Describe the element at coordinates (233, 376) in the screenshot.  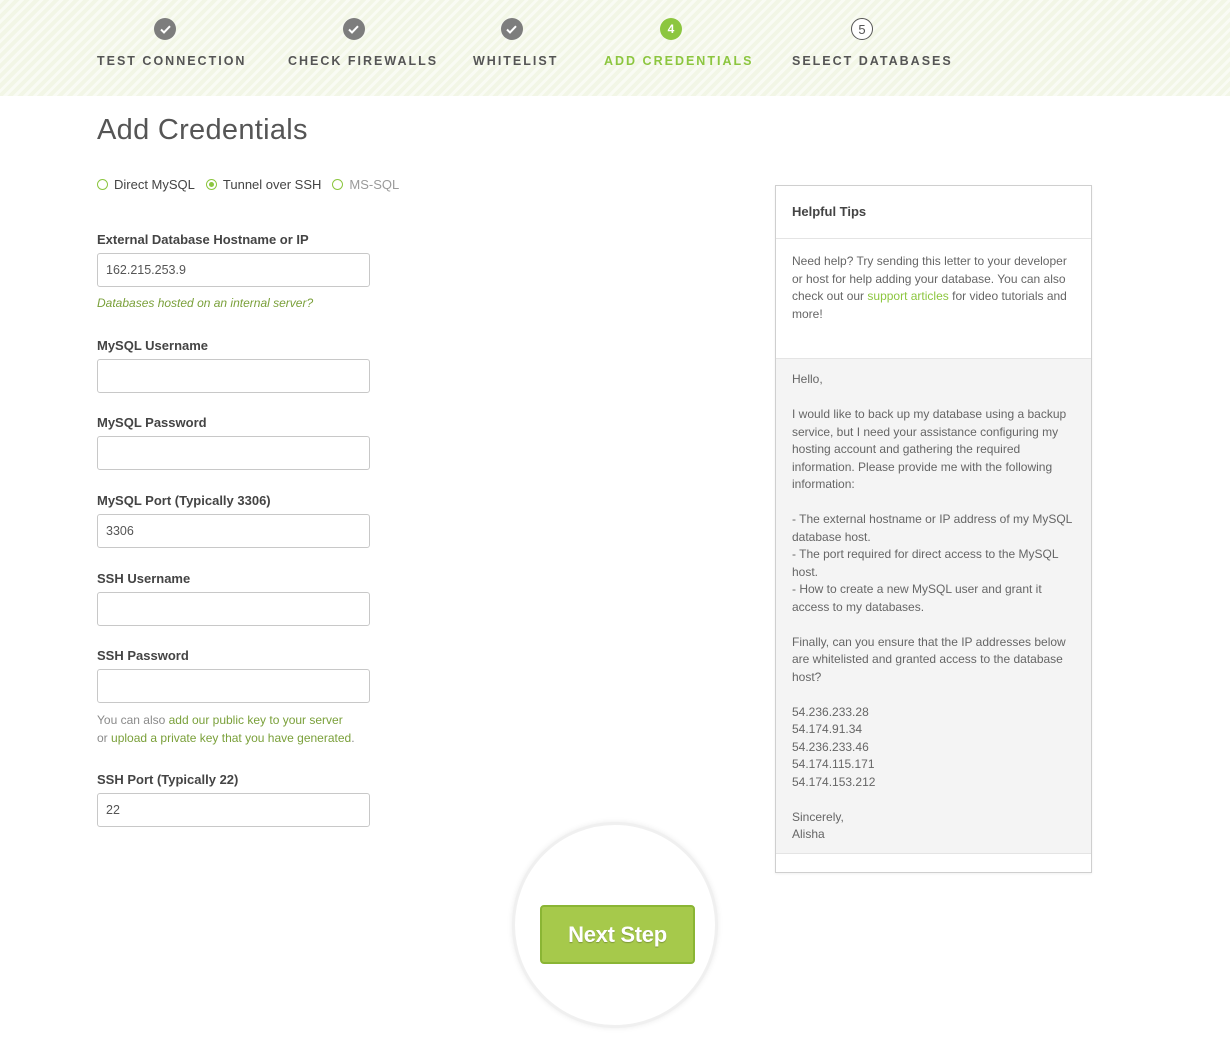
I see `mysql-username-input` at that location.